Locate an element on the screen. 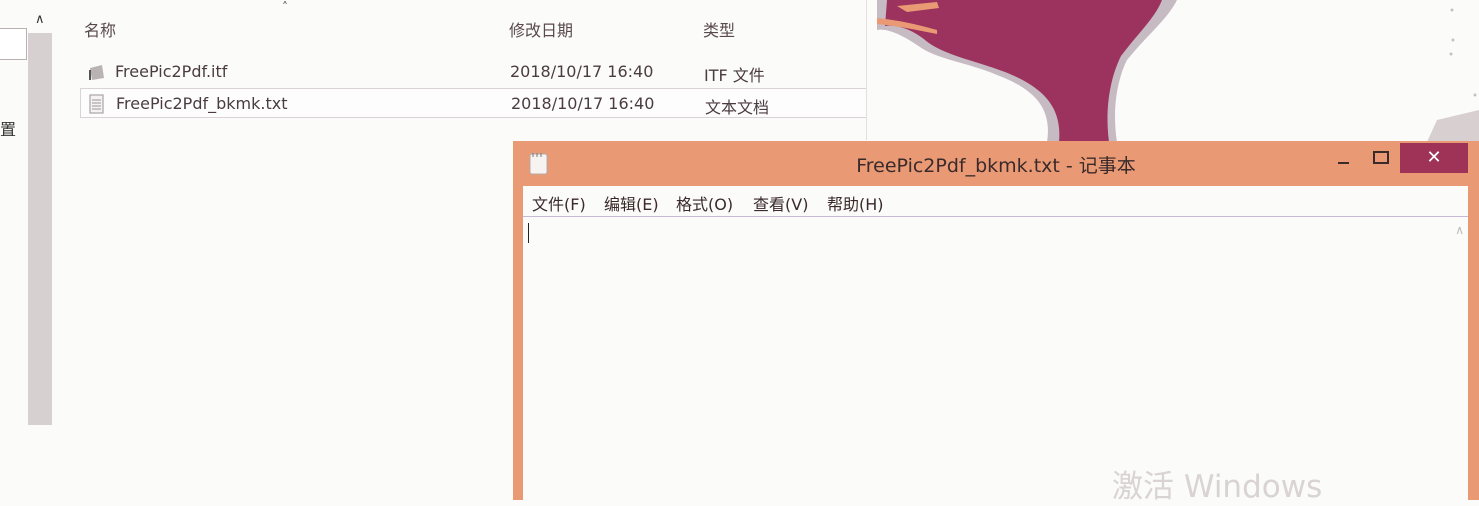 The image size is (1479, 506). desktop-wallpaper is located at coordinates (1178, 71).